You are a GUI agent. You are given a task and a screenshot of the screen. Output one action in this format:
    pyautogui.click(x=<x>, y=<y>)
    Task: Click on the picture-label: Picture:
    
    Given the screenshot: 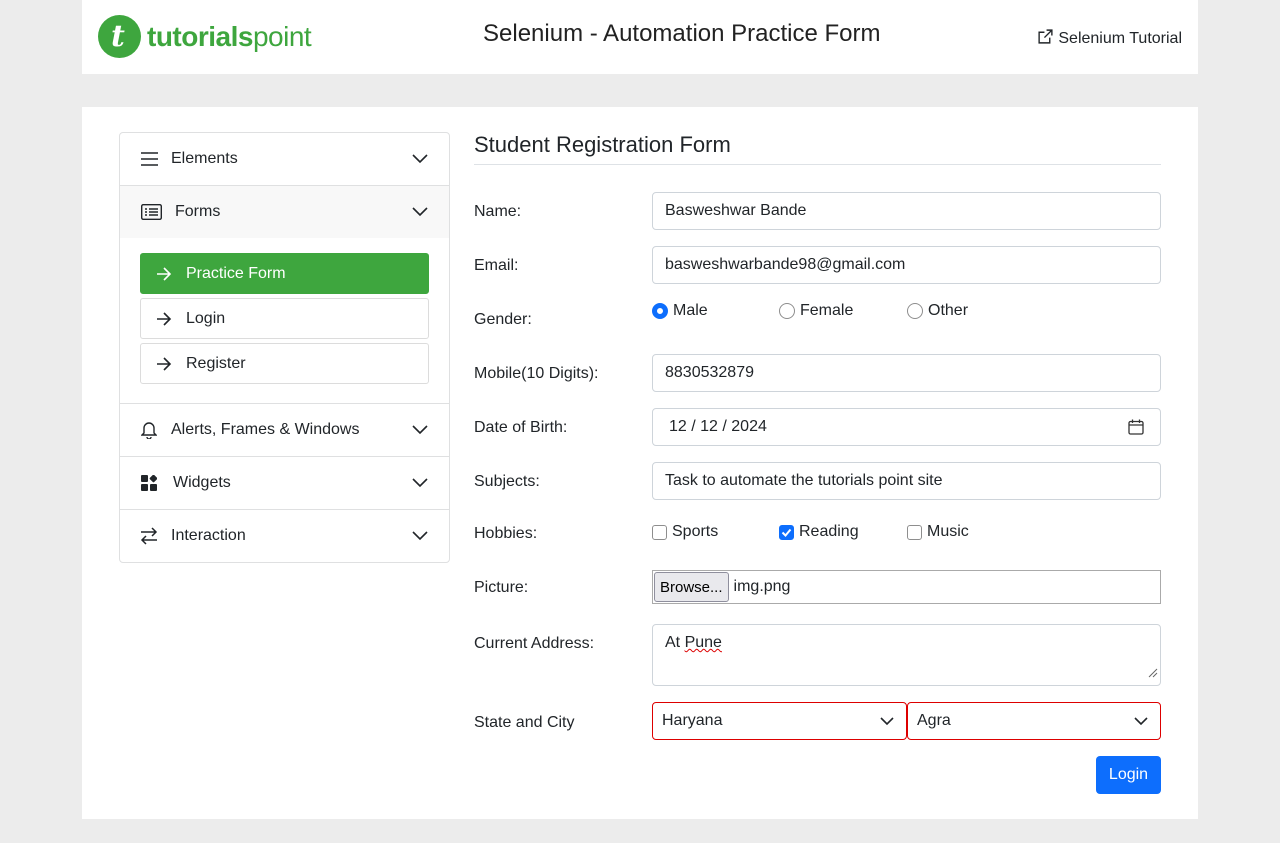 What is the action you would take?
    pyautogui.click(x=501, y=587)
    